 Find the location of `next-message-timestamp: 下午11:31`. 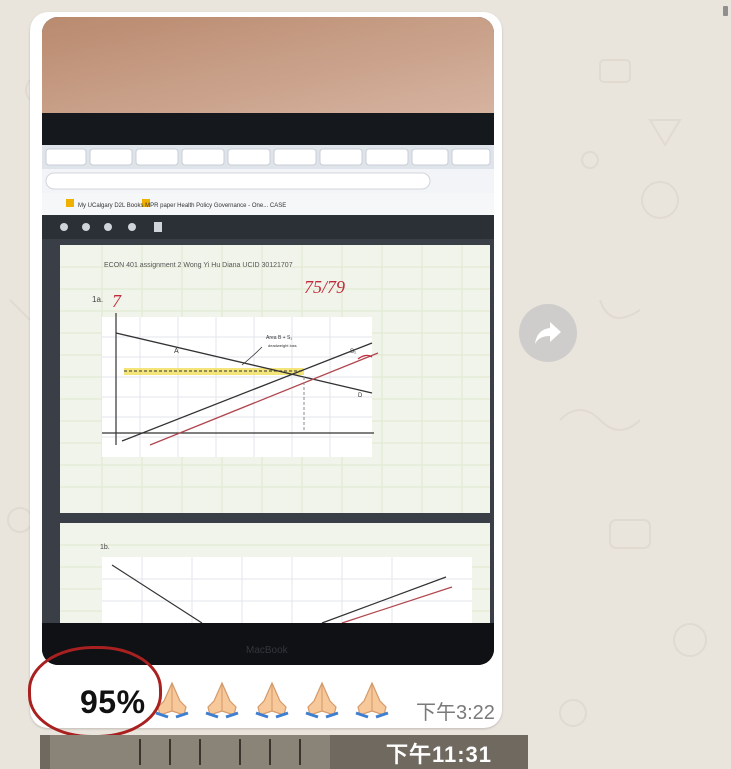

next-message-timestamp: 下午11:31 is located at coordinates (438, 754).